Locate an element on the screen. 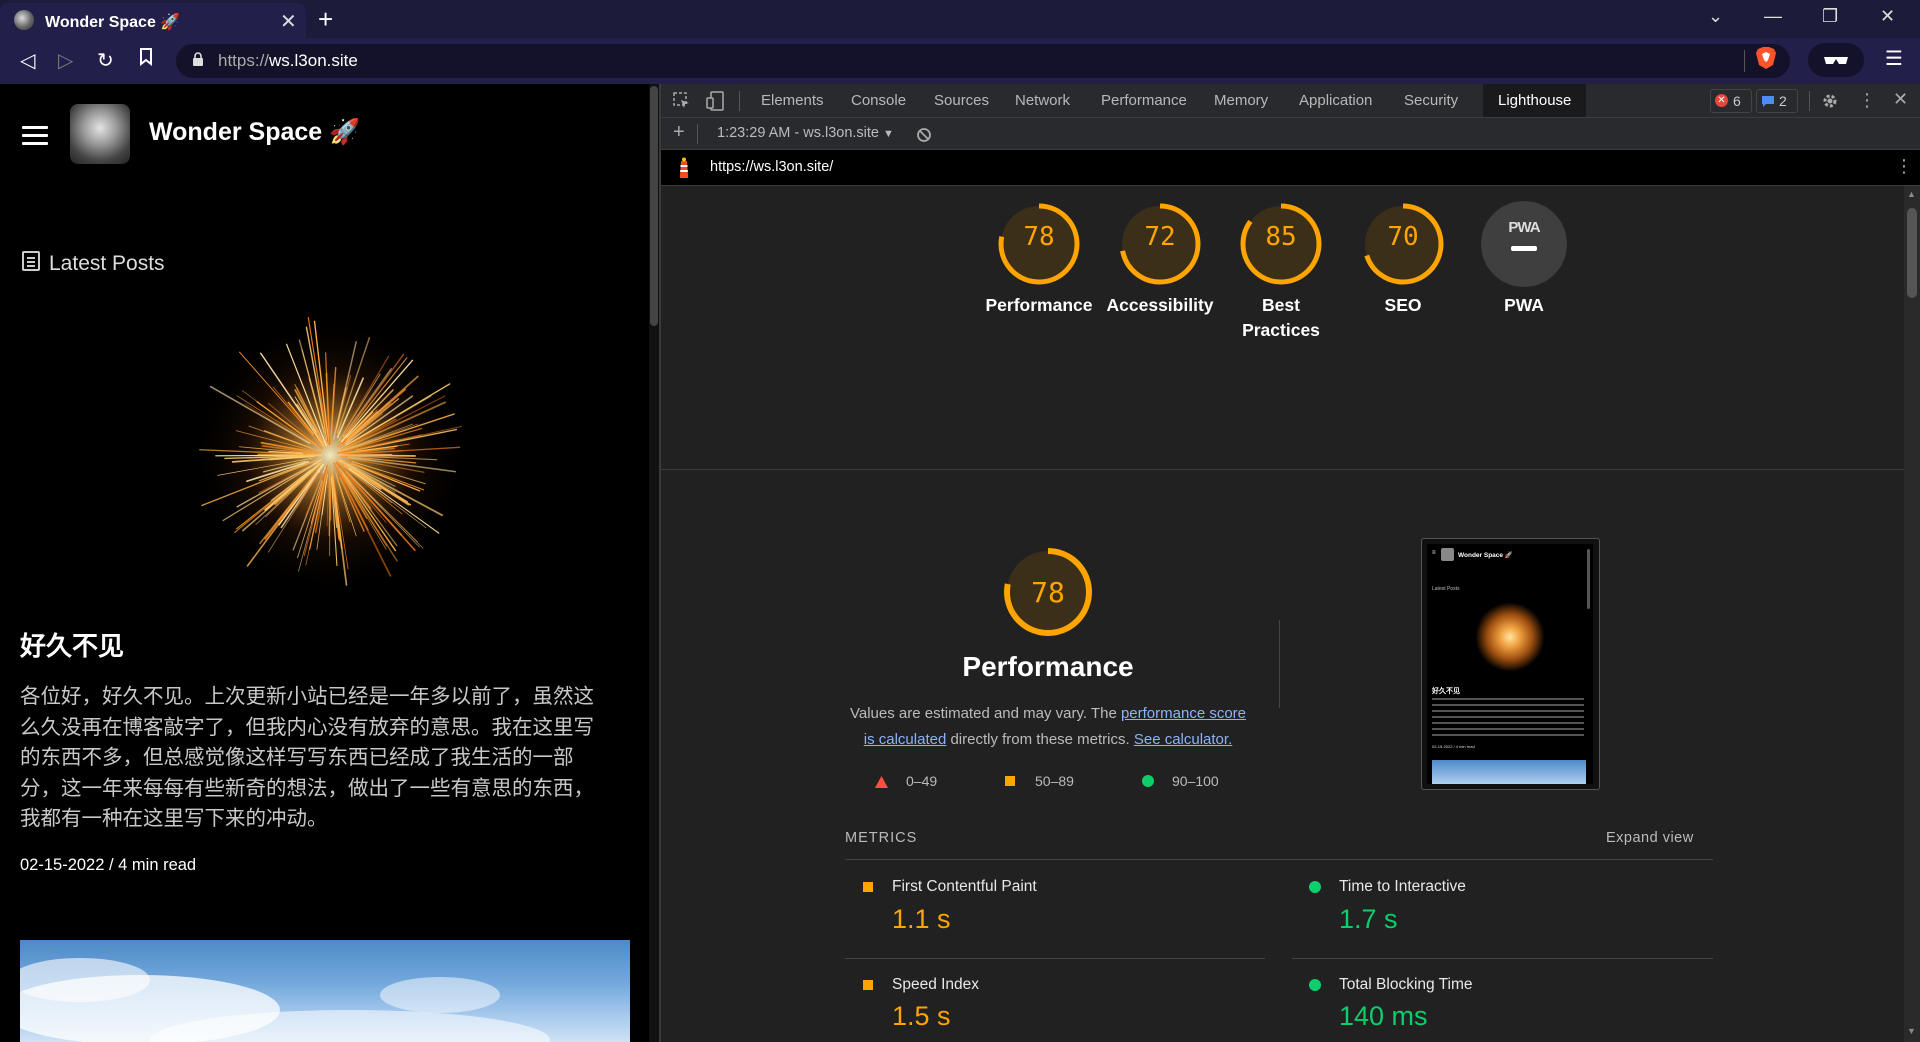 This screenshot has height=1042, width=1920. metrics-header: METRICS is located at coordinates (881, 838).